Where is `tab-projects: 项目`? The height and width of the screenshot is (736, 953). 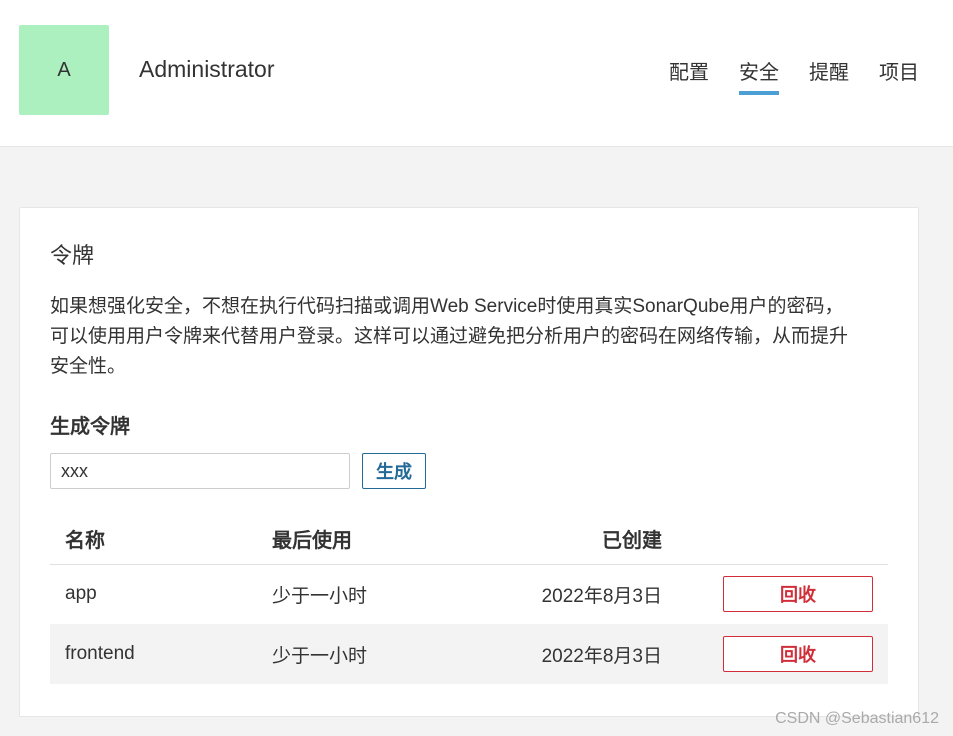
tab-projects: 项目 is located at coordinates (899, 74).